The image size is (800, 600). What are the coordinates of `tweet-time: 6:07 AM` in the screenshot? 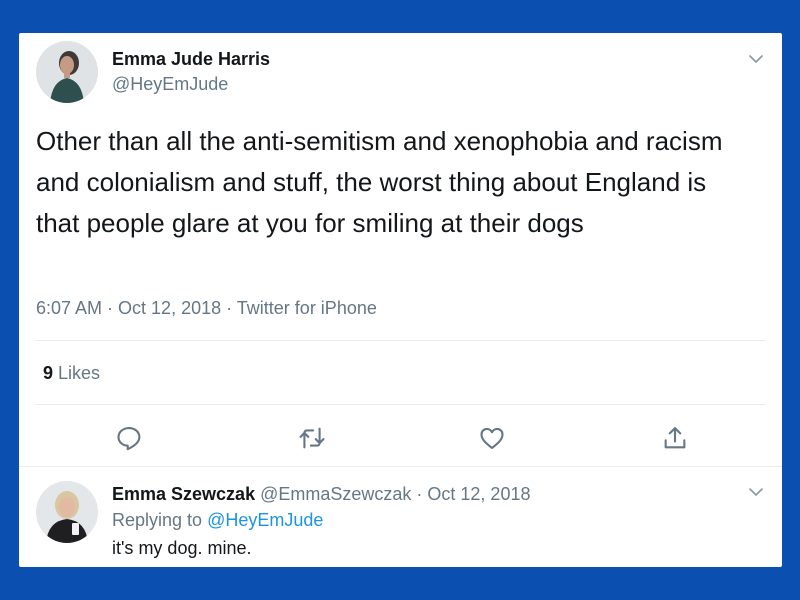 It's located at (69, 308).